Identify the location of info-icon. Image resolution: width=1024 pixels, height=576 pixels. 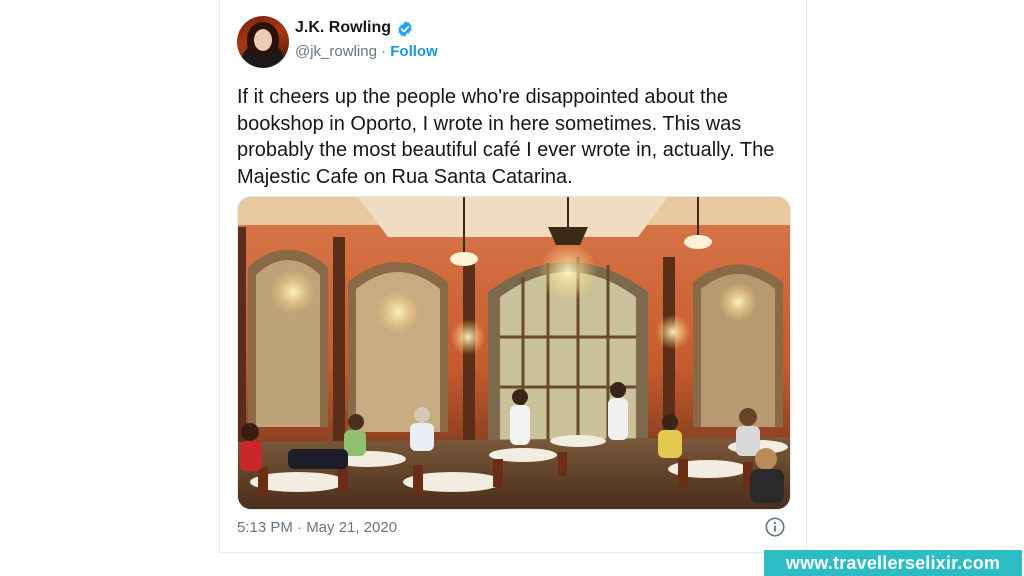
(775, 527).